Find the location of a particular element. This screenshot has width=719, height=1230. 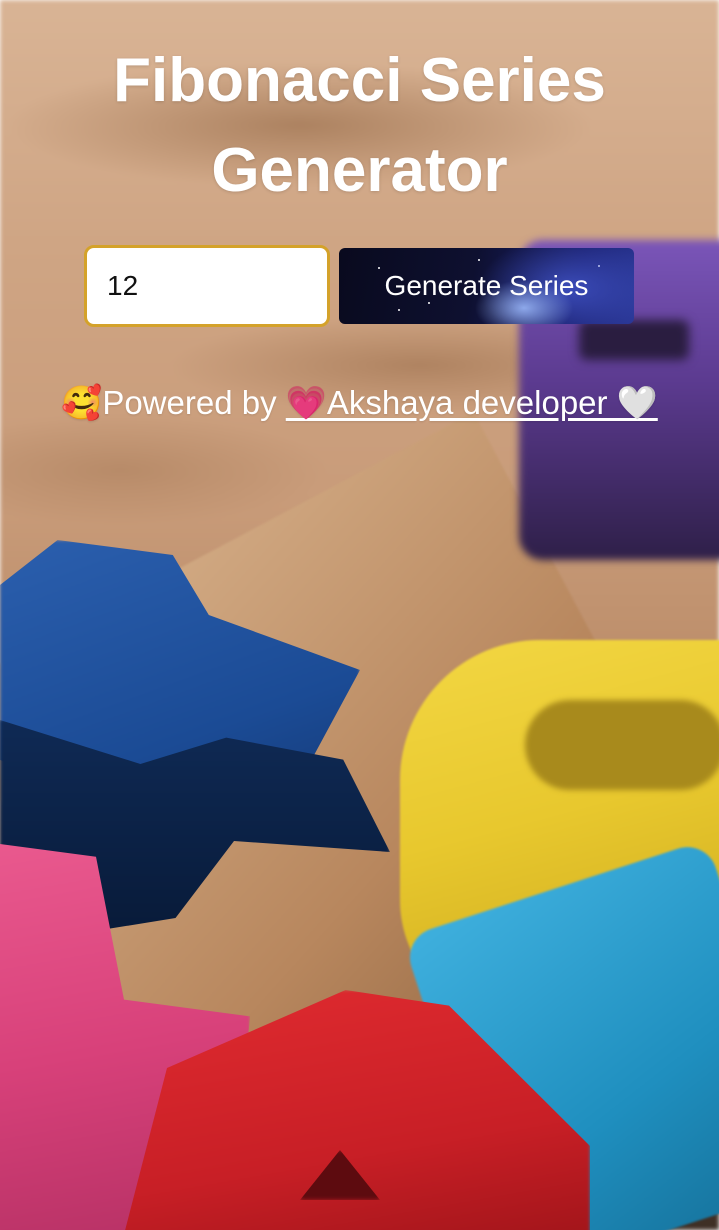

smiling-hearts-emoji: 🥰 is located at coordinates (82, 402).